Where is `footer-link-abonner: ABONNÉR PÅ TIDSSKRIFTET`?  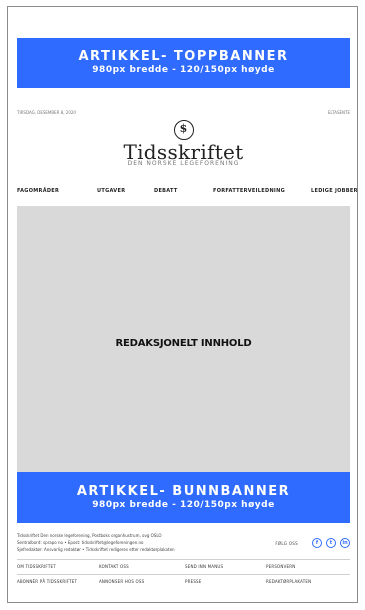
footer-link-abonner: ABONNÉR PÅ TIDSSKRIFTET is located at coordinates (47, 581).